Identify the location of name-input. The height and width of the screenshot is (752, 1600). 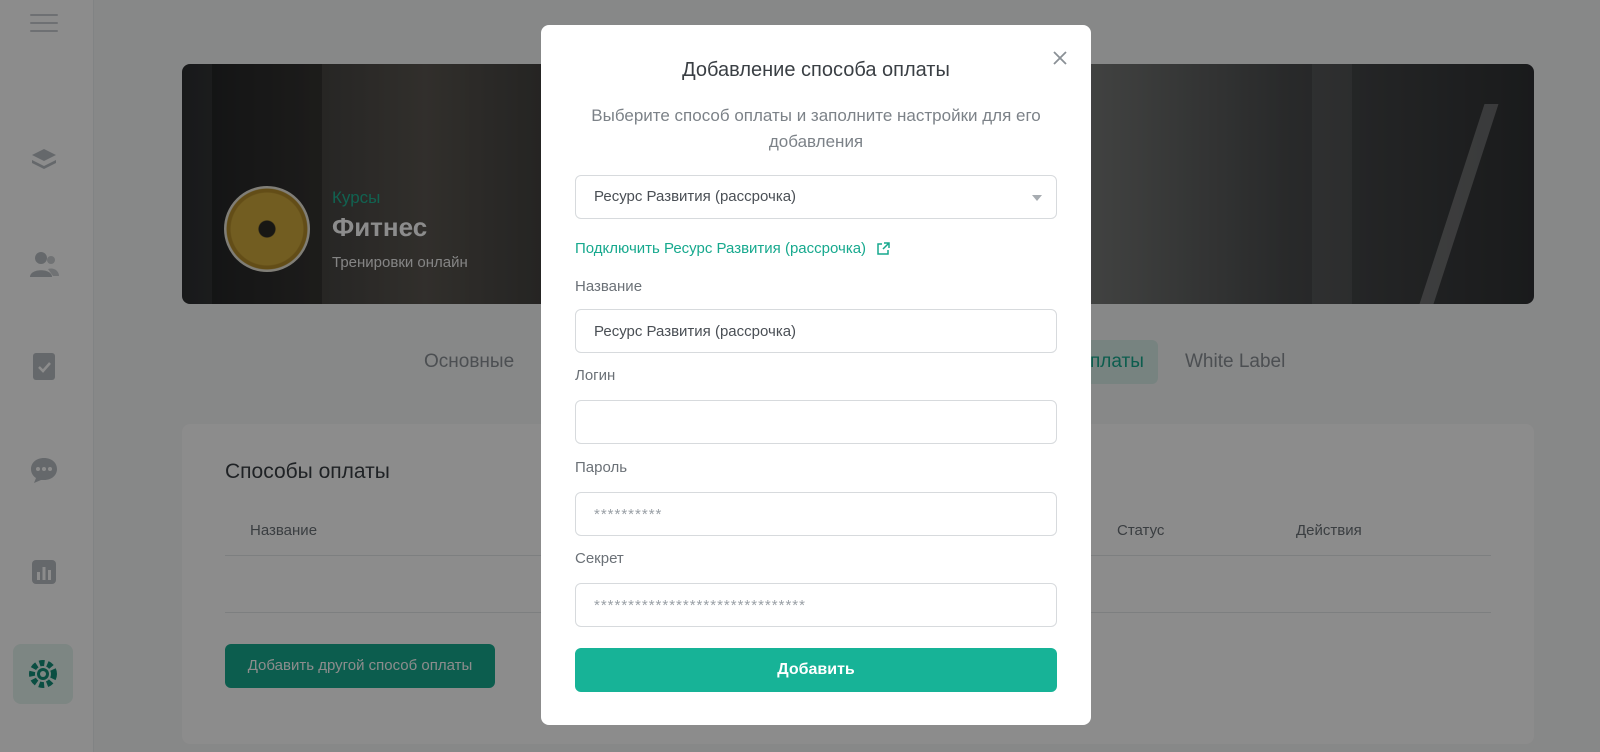
(816, 331).